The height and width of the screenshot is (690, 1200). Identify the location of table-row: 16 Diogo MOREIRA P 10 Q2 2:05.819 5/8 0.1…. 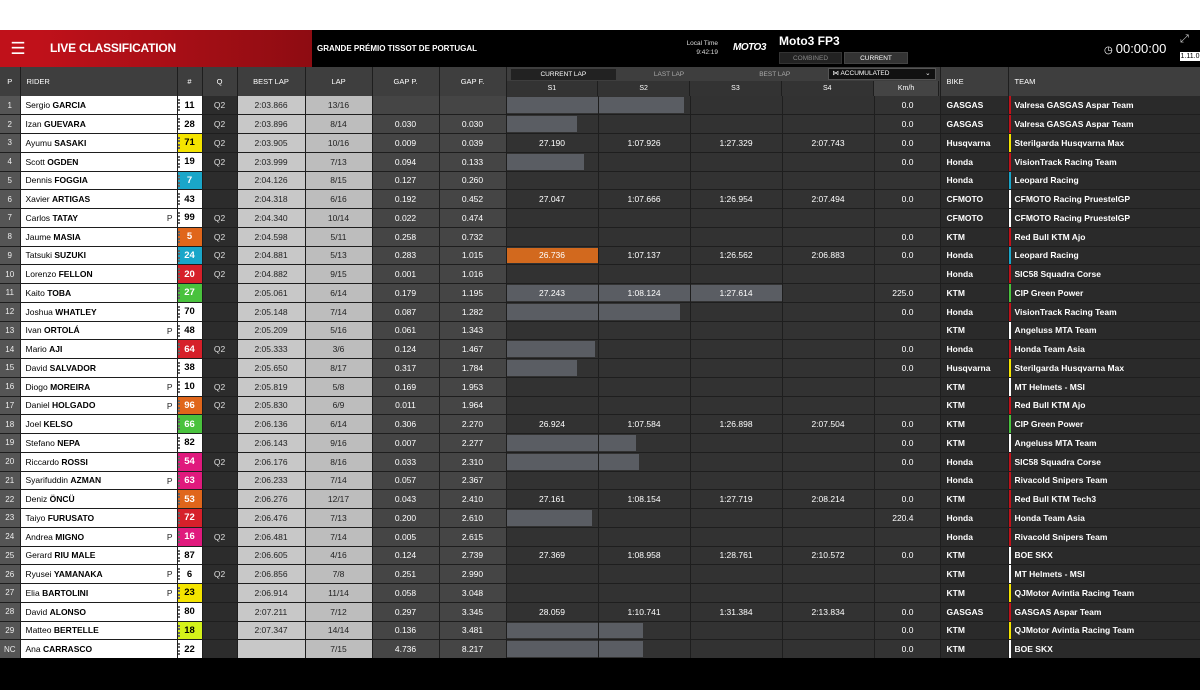
(600, 387).